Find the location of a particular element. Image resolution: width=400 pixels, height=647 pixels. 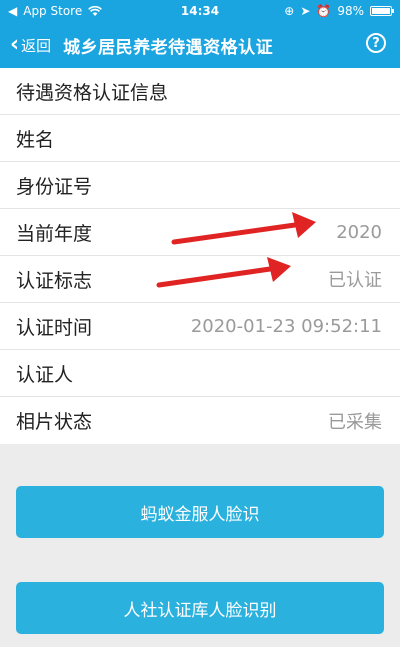

question-icon: ? is located at coordinates (376, 43).